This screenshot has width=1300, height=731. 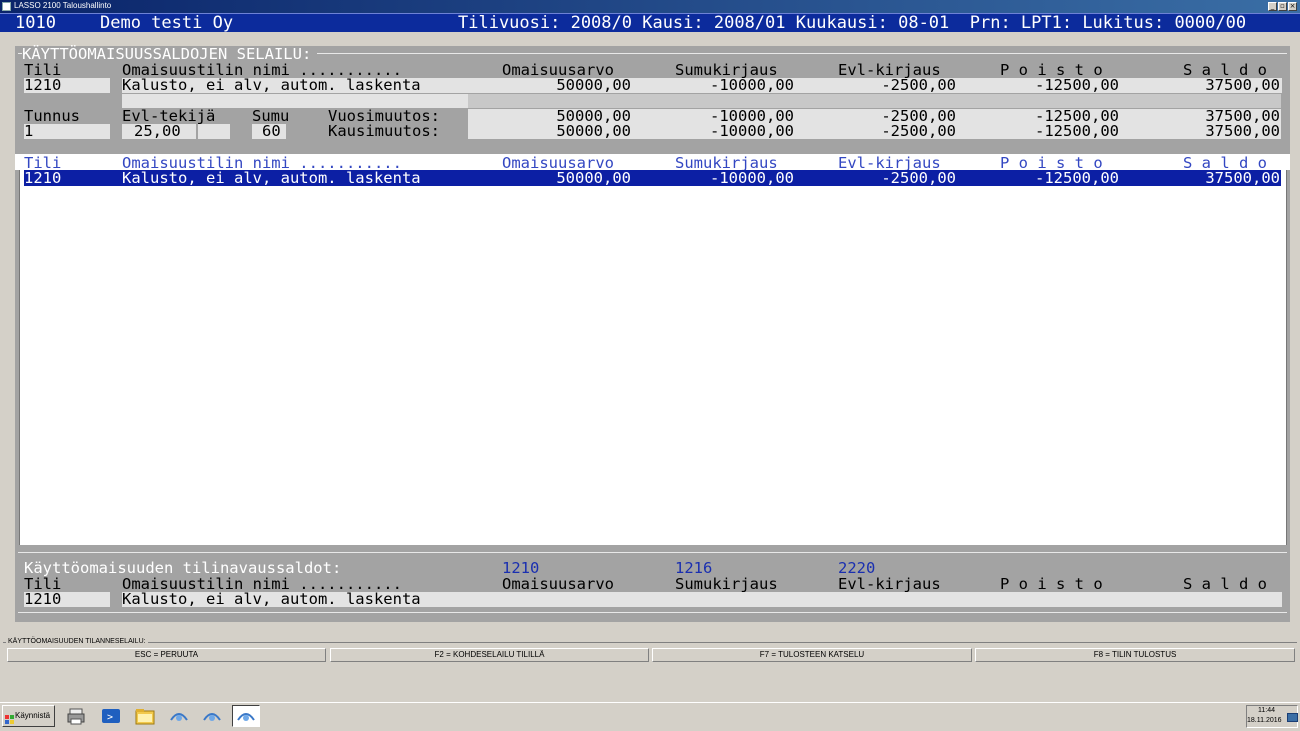 I want to click on lasso-app-icon, so click(x=246, y=716).